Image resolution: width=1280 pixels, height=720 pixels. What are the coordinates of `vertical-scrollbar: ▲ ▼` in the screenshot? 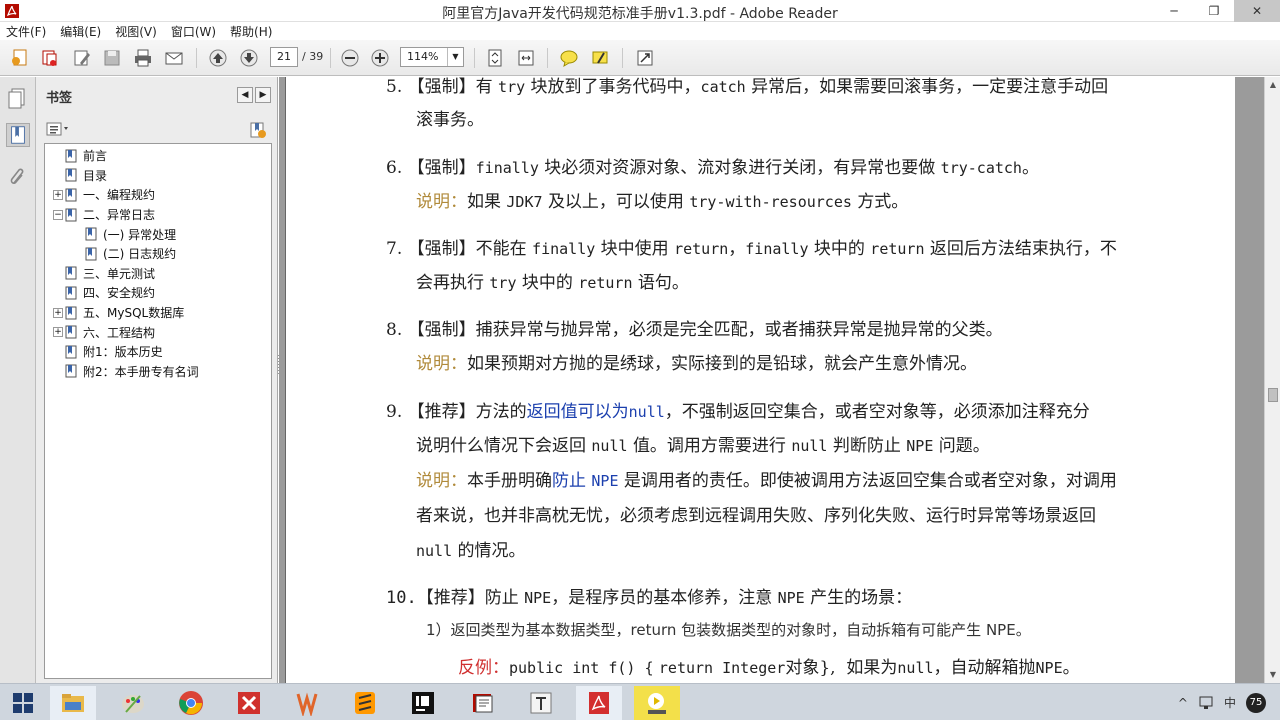 It's located at (1272, 380).